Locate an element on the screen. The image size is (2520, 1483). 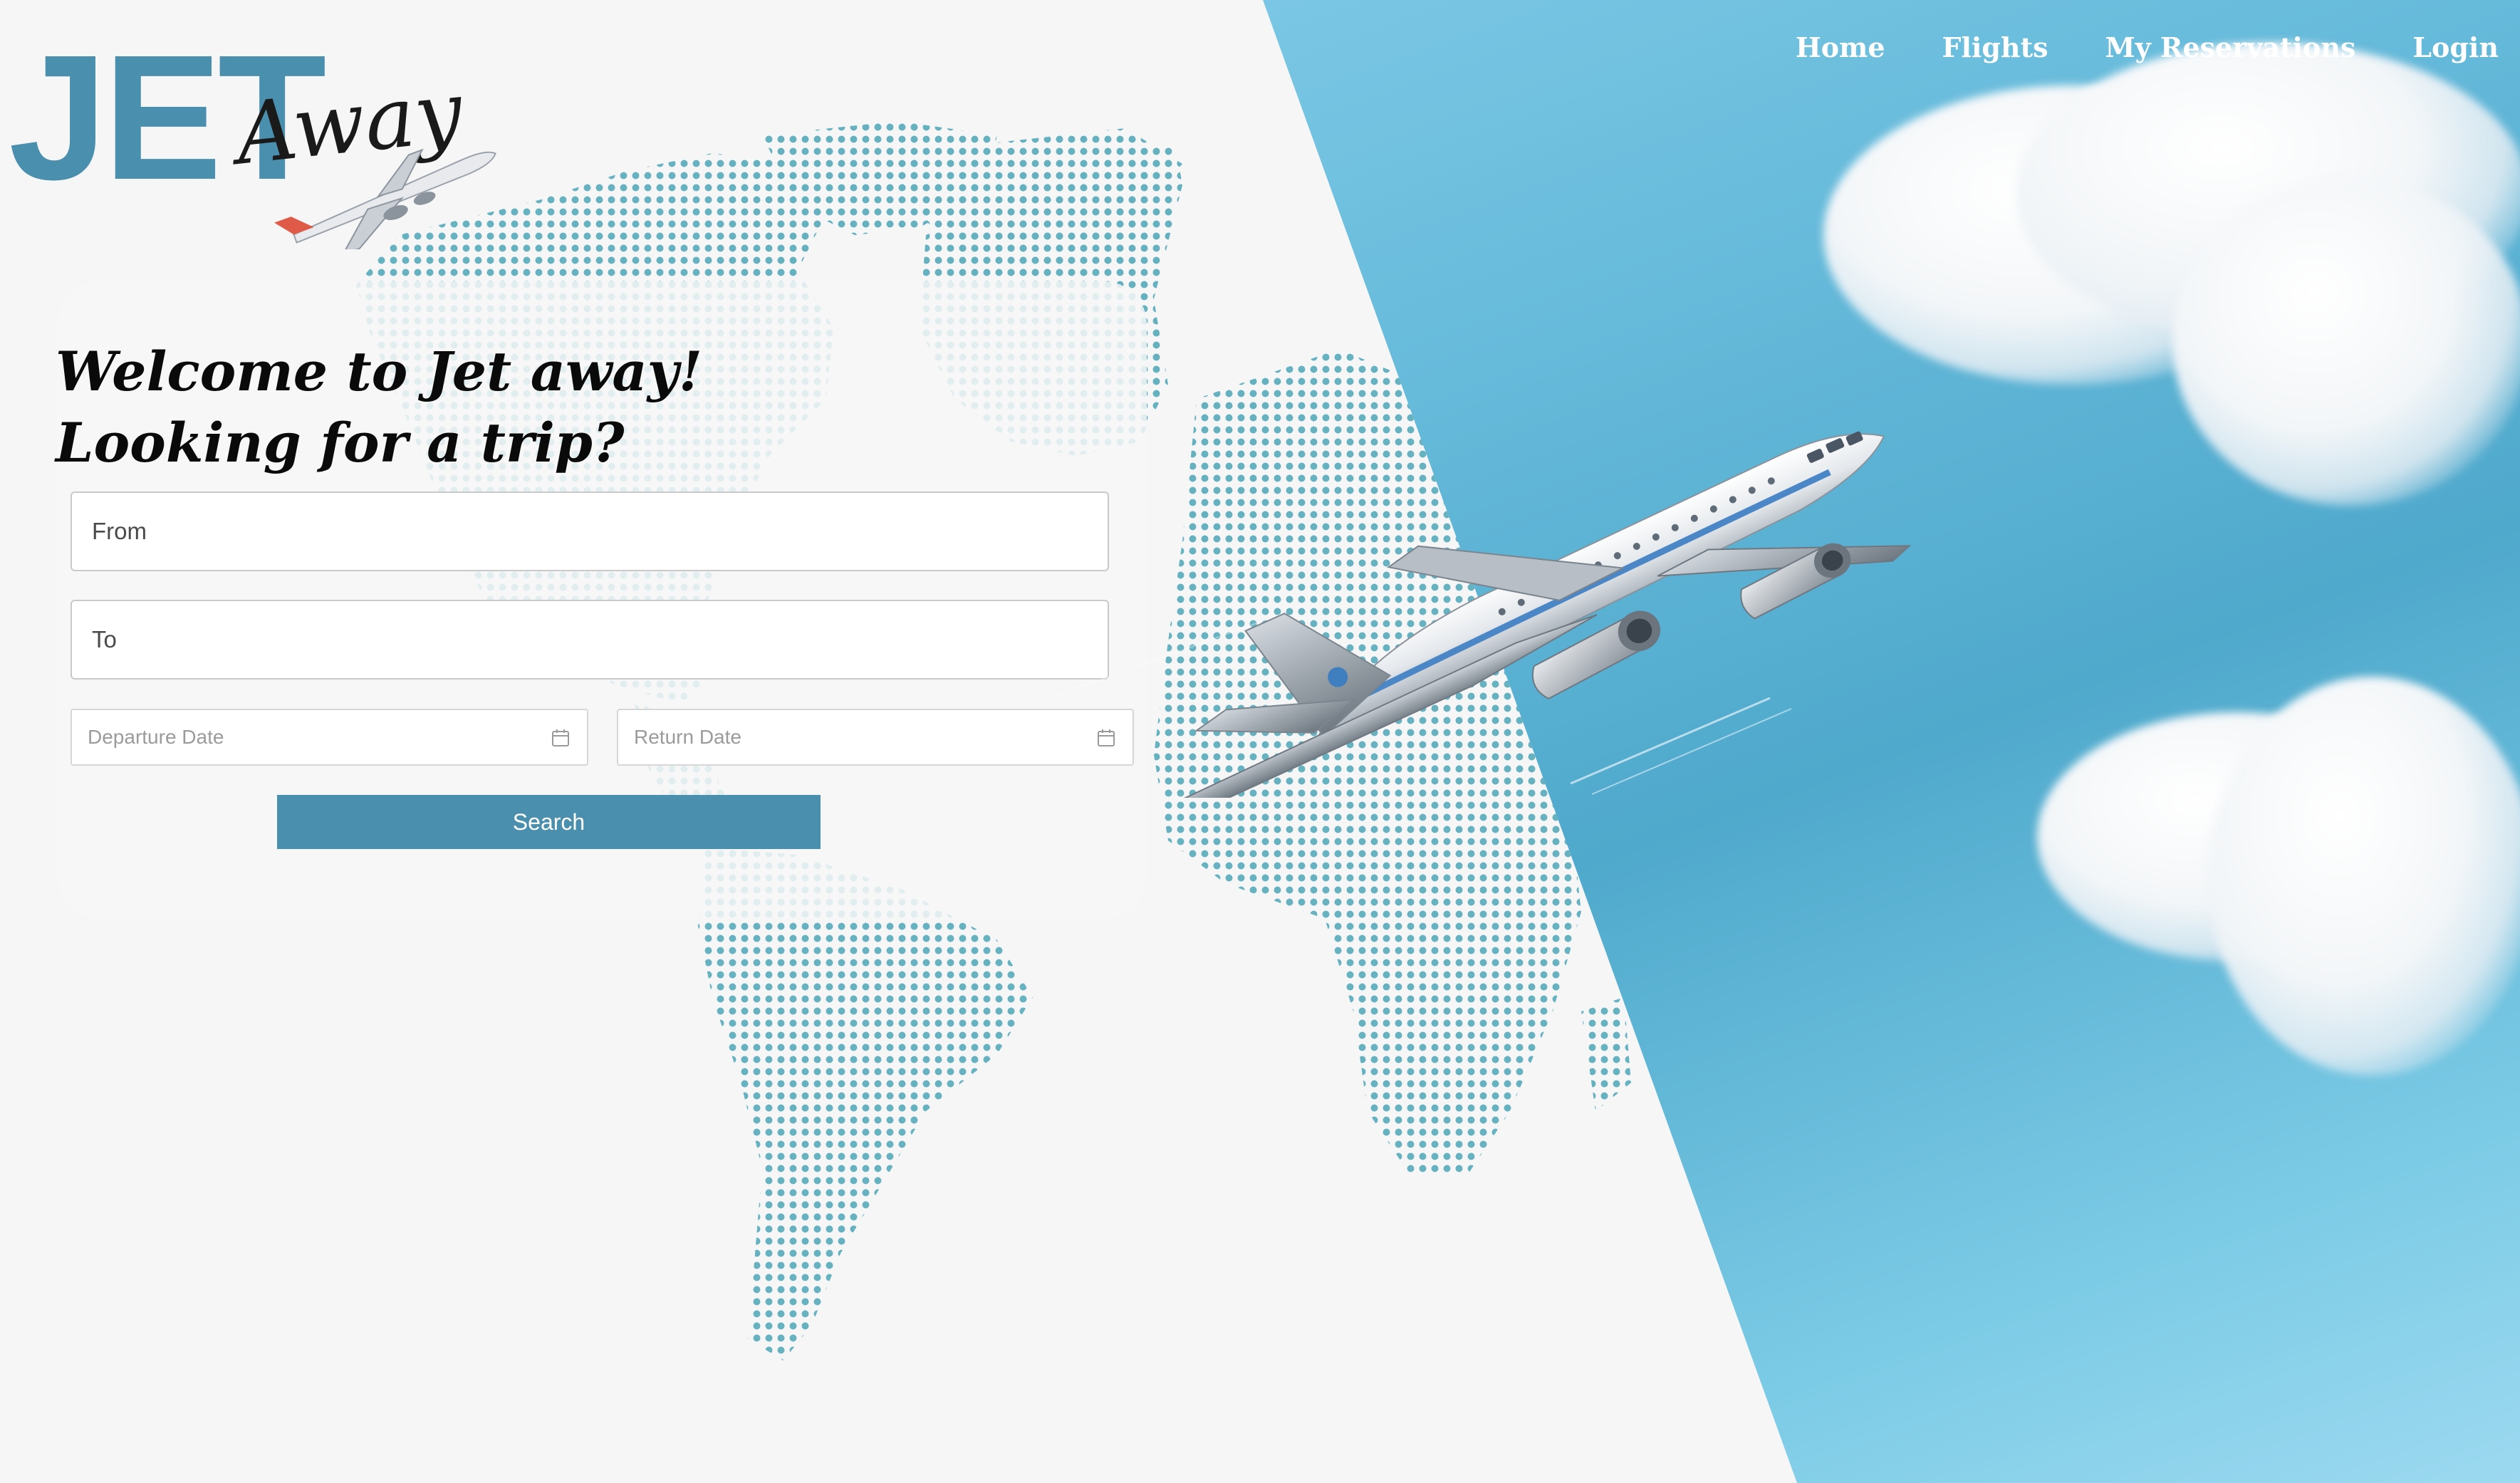
nav-login: Login is located at coordinates (2455, 47).